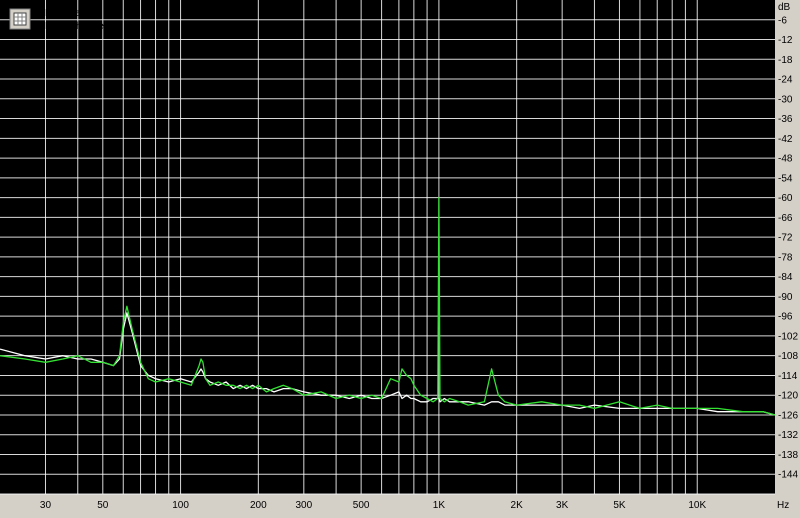 This screenshot has height=518, width=800. Describe the element at coordinates (697, 505) in the screenshot. I see `x-tick-label: 10K` at that location.